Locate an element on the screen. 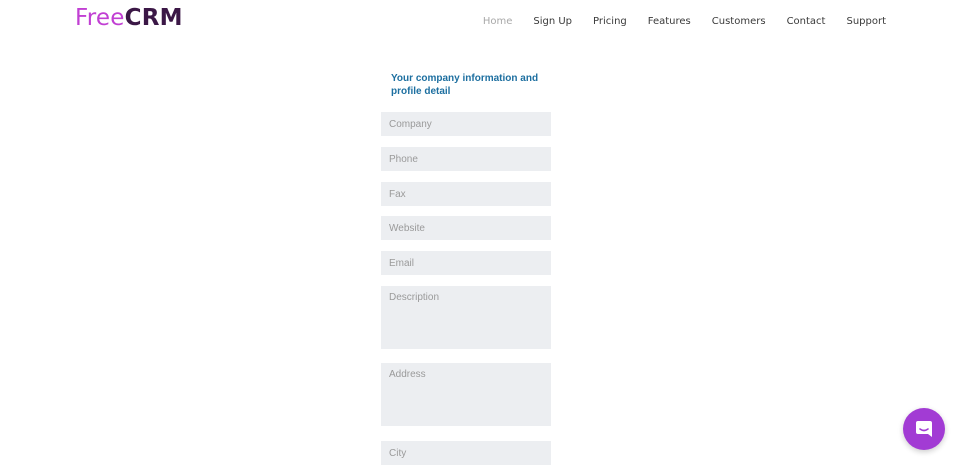  logo-text-free: Free is located at coordinates (100, 18).